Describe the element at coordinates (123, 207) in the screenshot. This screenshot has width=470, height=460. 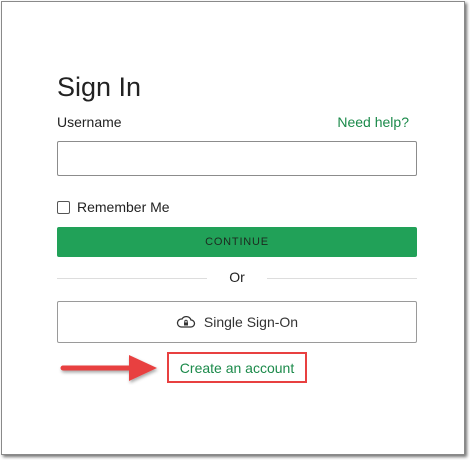
I see `remember-me-label: Remember Me` at that location.